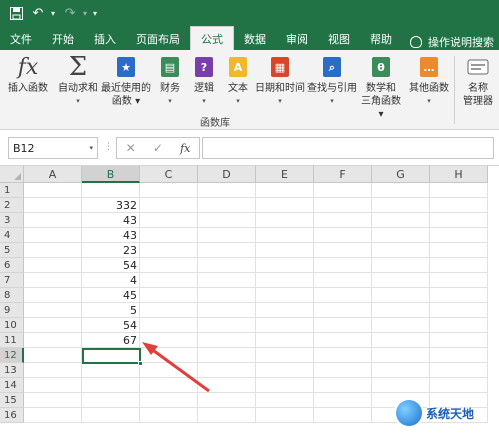 The width and height of the screenshot is (499, 434). Describe the element at coordinates (12, 340) in the screenshot. I see `row-header-11: 11` at that location.